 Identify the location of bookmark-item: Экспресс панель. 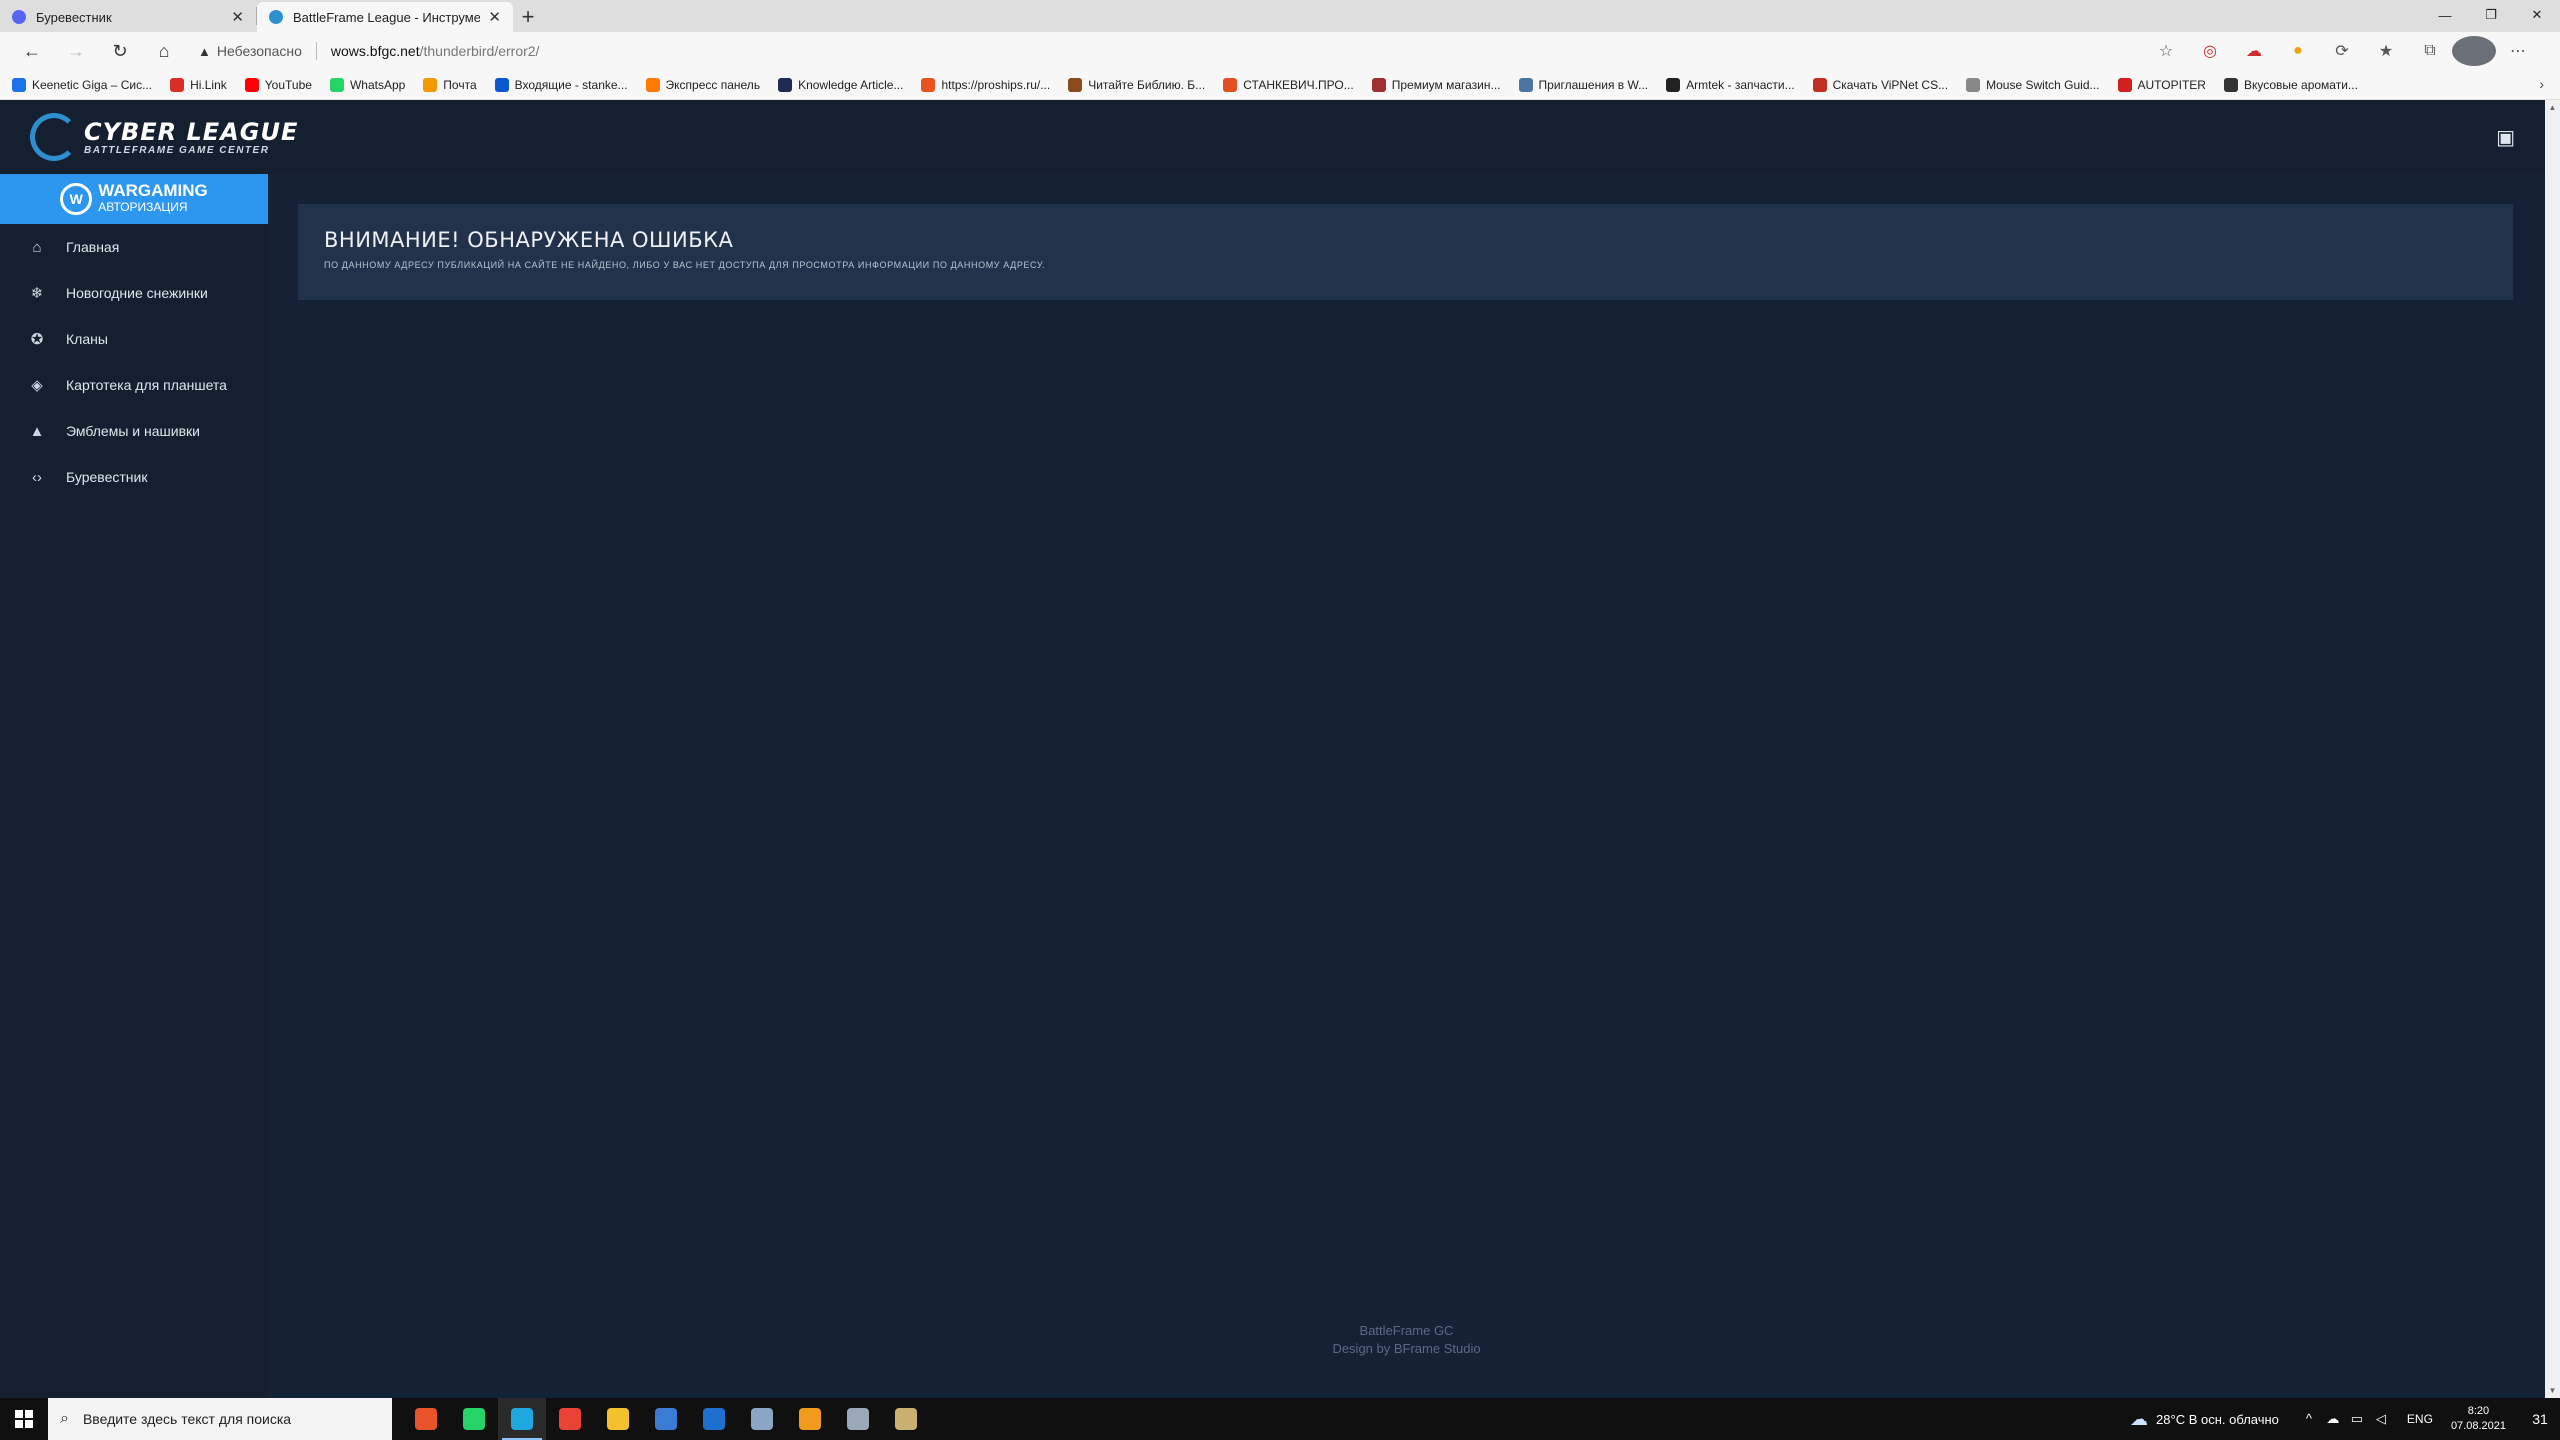
(703, 84).